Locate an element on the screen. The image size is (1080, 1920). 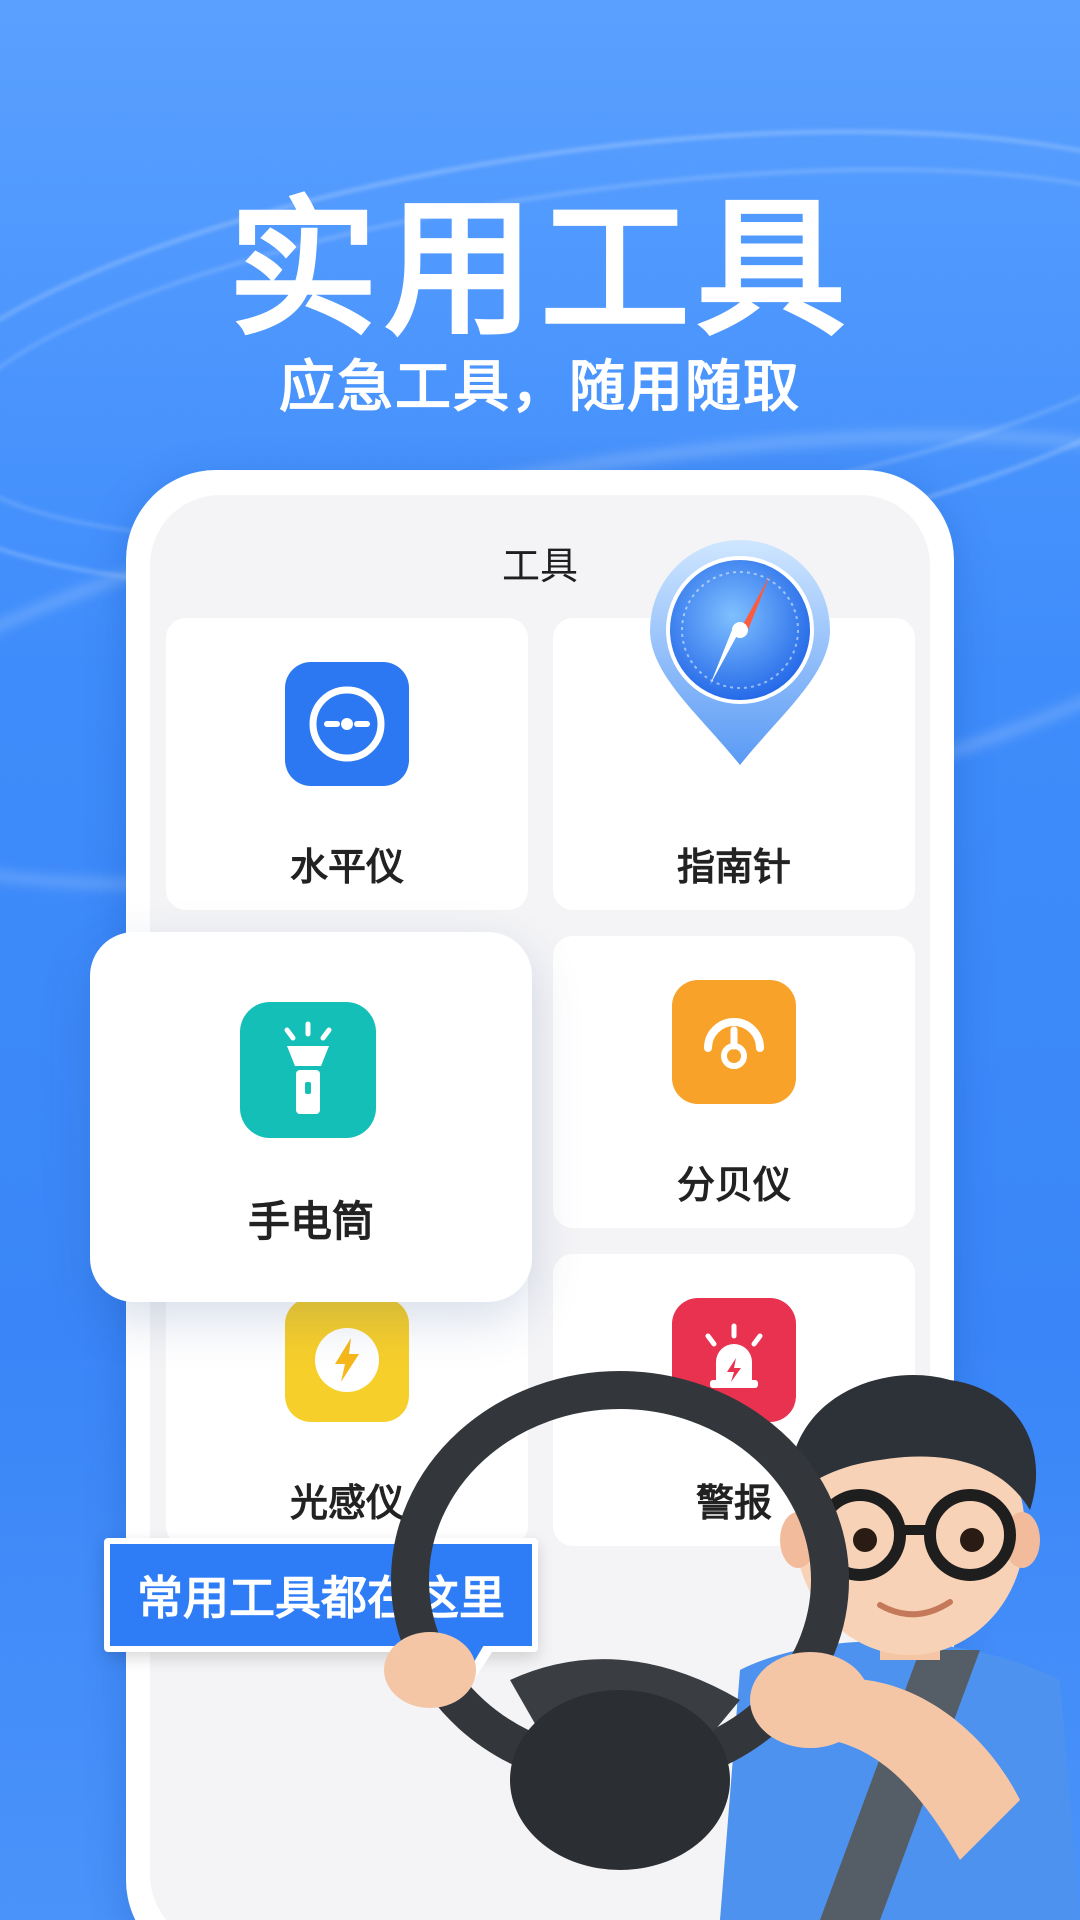
flashlight-icon is located at coordinates (308, 1070).